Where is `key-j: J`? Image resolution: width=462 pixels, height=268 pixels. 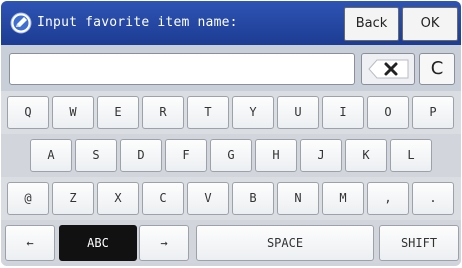
key-j: J is located at coordinates (321, 155).